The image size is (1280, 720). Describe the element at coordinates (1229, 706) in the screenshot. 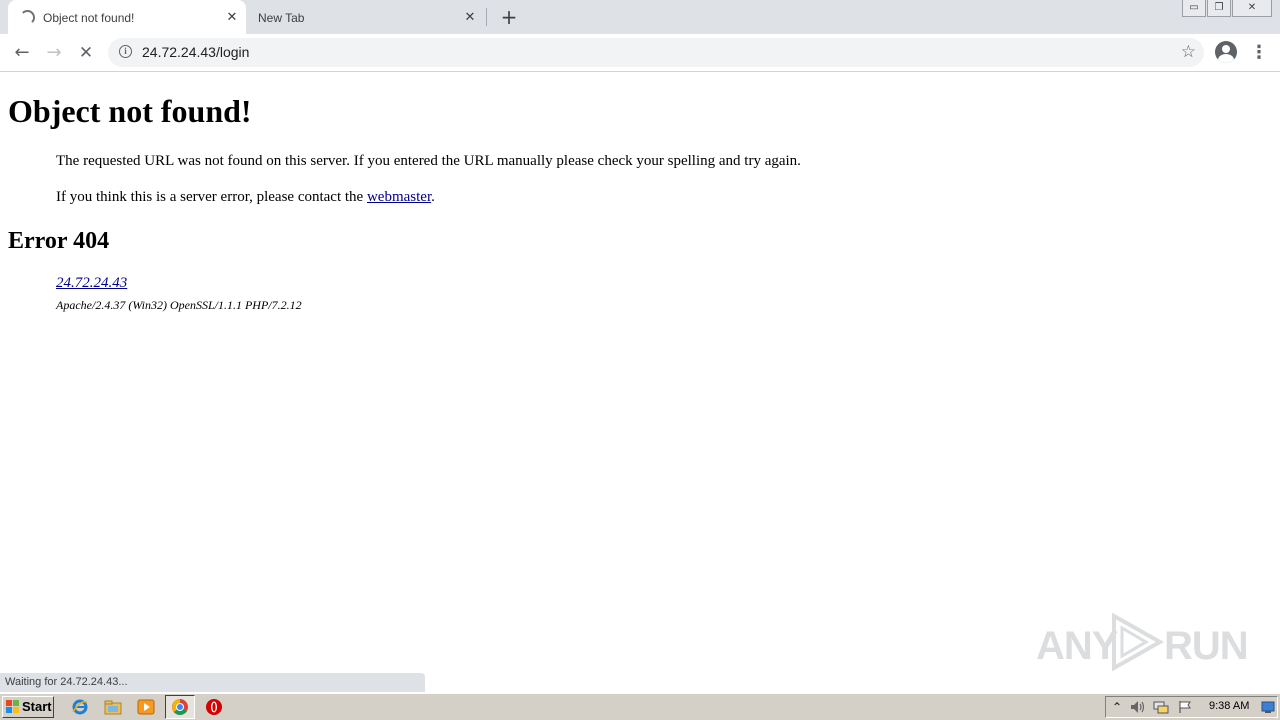

I see `taskbar-clock: 9:38 AM` at that location.